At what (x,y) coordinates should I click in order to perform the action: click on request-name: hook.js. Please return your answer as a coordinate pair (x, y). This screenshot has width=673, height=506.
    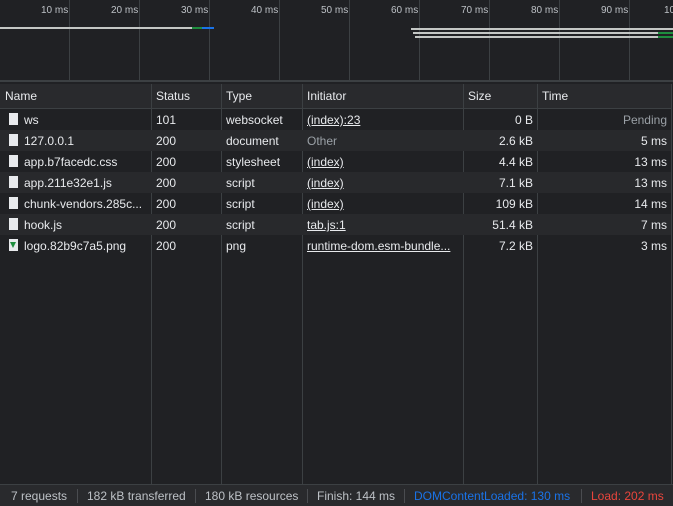
    Looking at the image, I should click on (43, 225).